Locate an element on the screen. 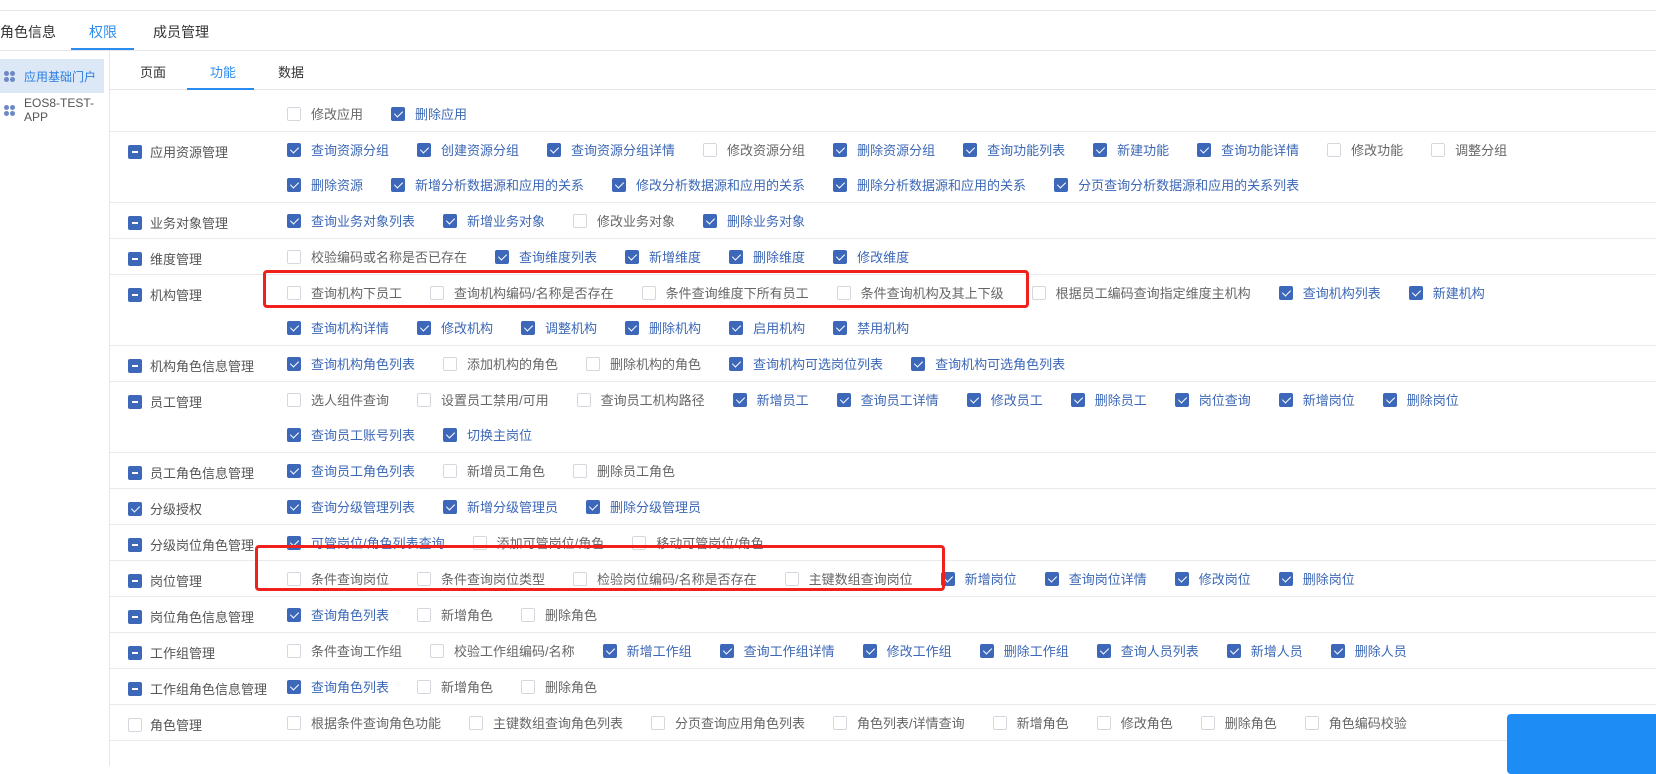 This screenshot has height=774, width=1656. permission-checkbox: 删除分级管理员 is located at coordinates (643, 506).